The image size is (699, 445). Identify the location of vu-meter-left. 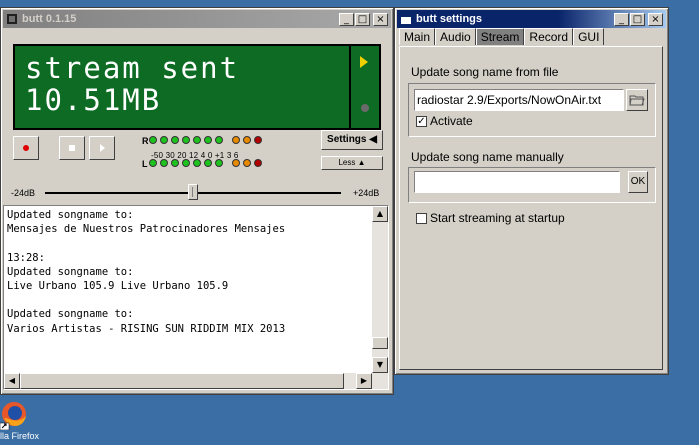
(205, 163).